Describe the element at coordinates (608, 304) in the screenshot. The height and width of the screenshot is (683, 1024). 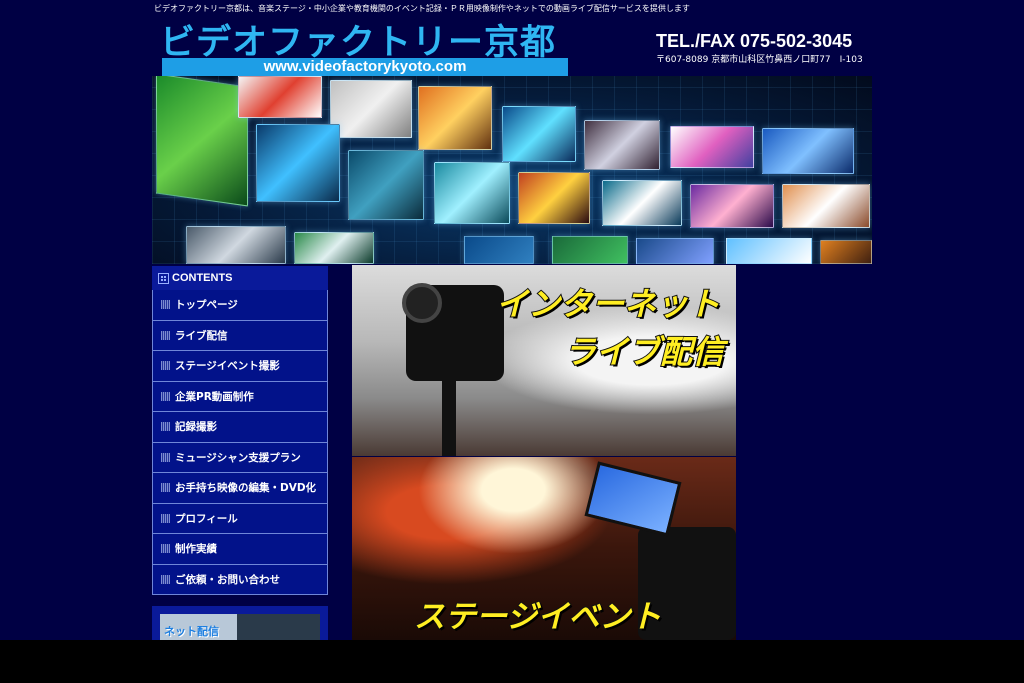
I see `live-feature-title-line1: インターネット` at that location.